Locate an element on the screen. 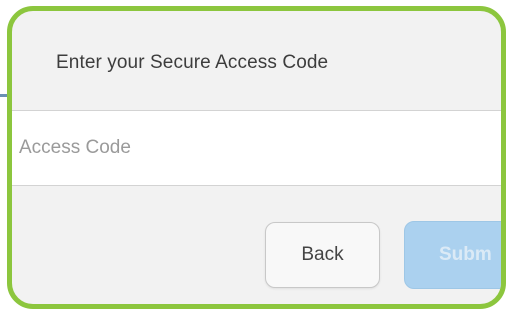 The image size is (513, 320). submit-button: Subm is located at coordinates (452, 255).